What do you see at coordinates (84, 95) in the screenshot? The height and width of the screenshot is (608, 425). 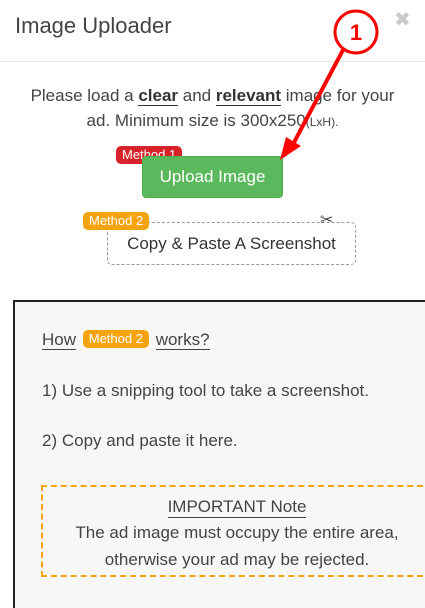 I see `intro-prefix: Please load a` at bounding box center [84, 95].